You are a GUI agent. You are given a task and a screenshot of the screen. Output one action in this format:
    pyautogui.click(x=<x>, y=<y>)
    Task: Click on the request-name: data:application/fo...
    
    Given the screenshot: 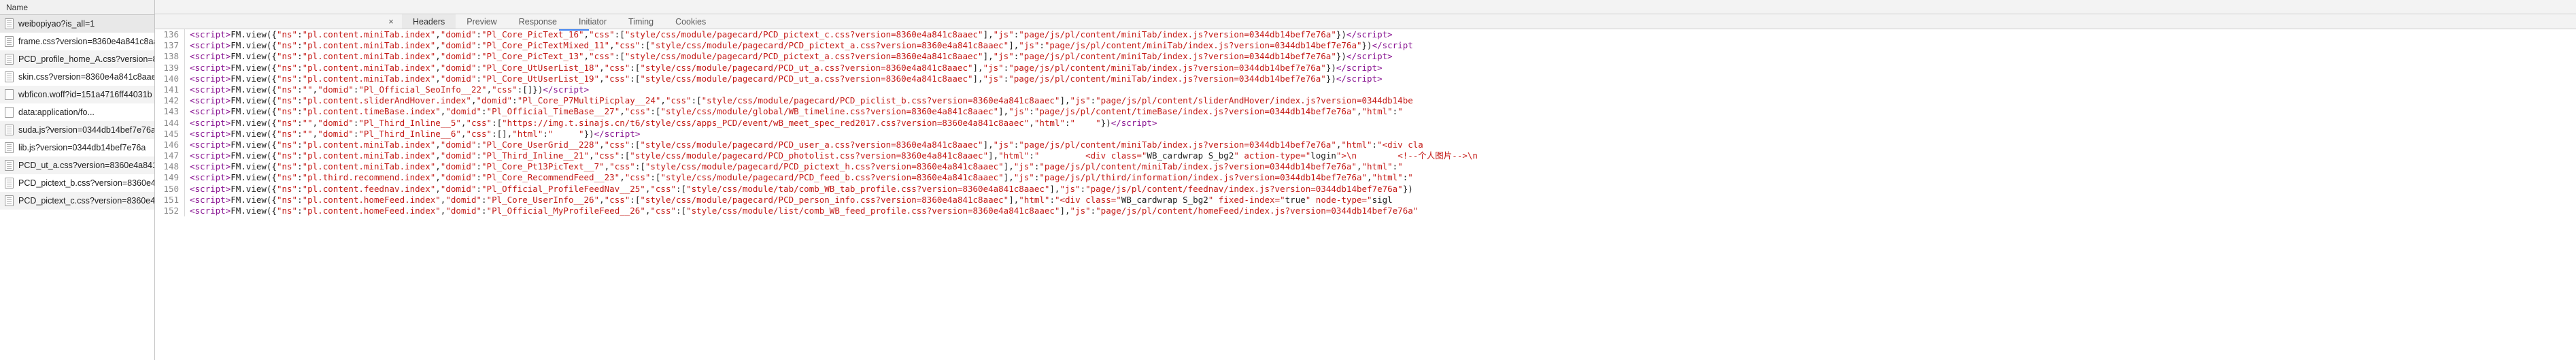 What is the action you would take?
    pyautogui.click(x=56, y=112)
    